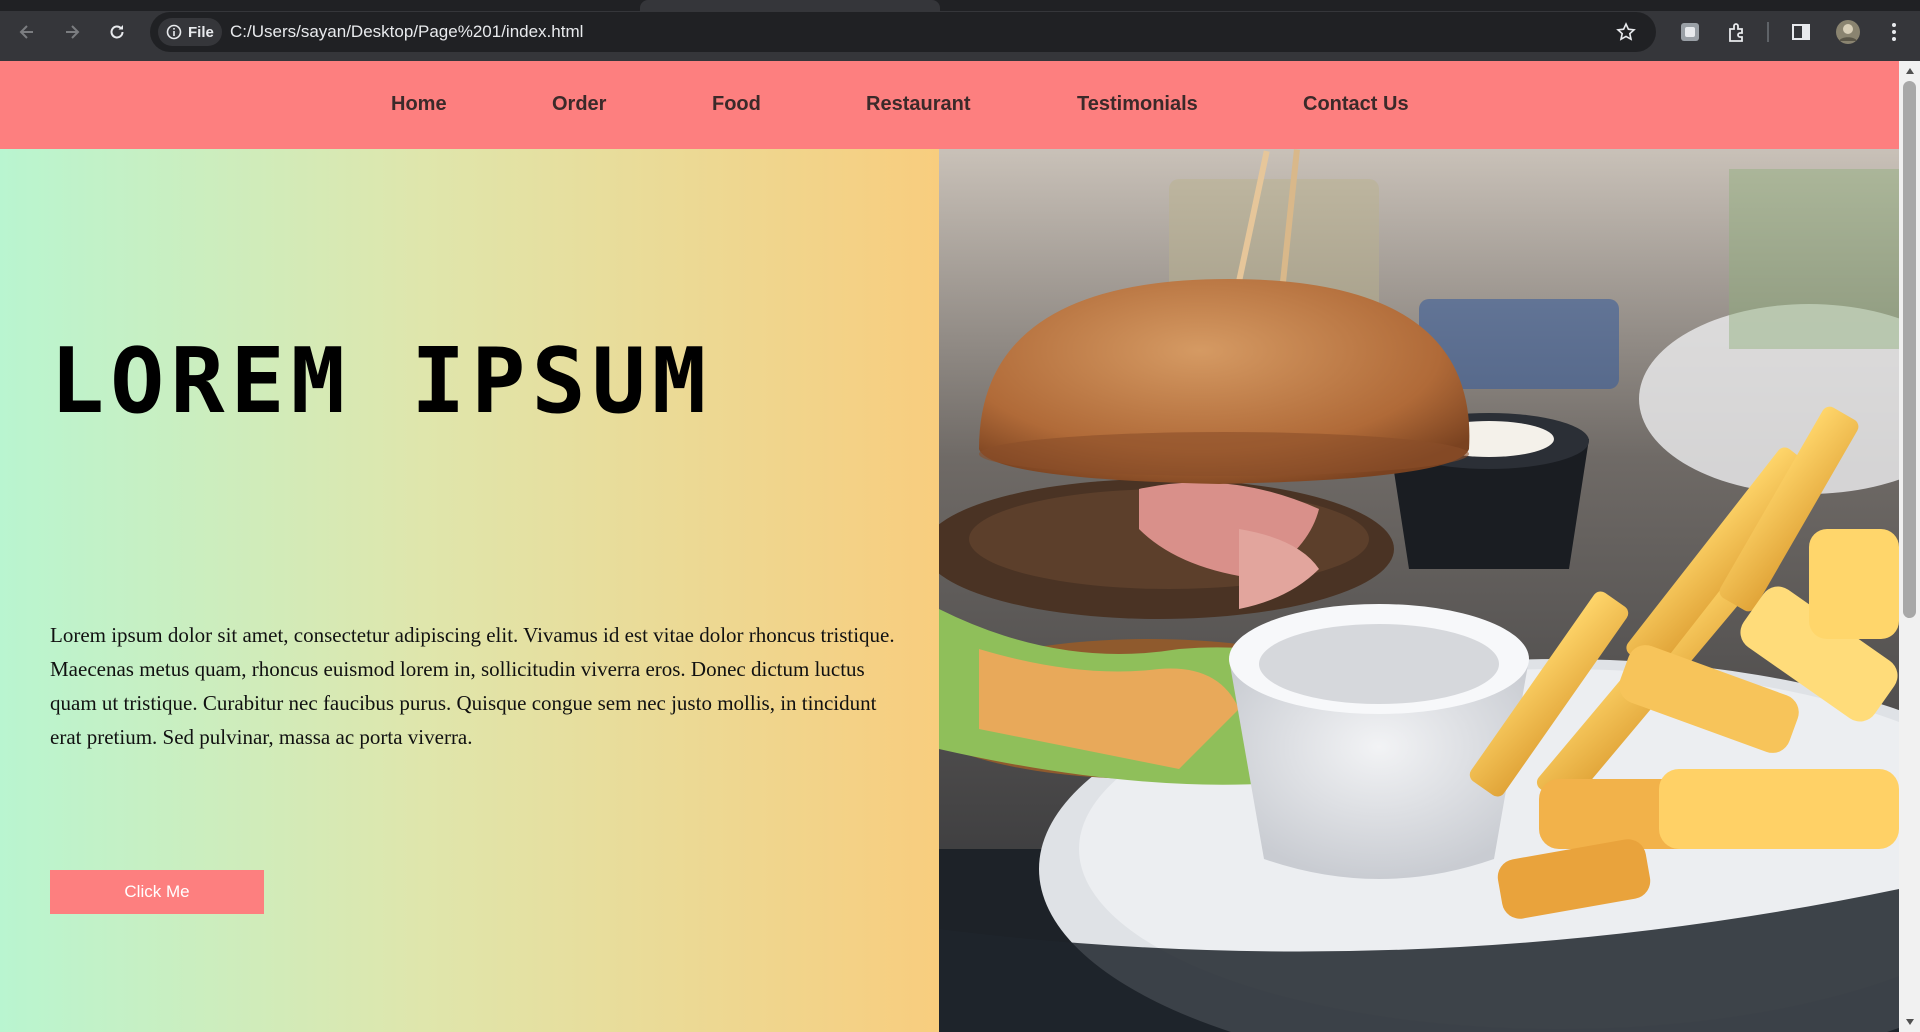 The height and width of the screenshot is (1032, 1920). I want to click on side-panel-button, so click(1801, 32).